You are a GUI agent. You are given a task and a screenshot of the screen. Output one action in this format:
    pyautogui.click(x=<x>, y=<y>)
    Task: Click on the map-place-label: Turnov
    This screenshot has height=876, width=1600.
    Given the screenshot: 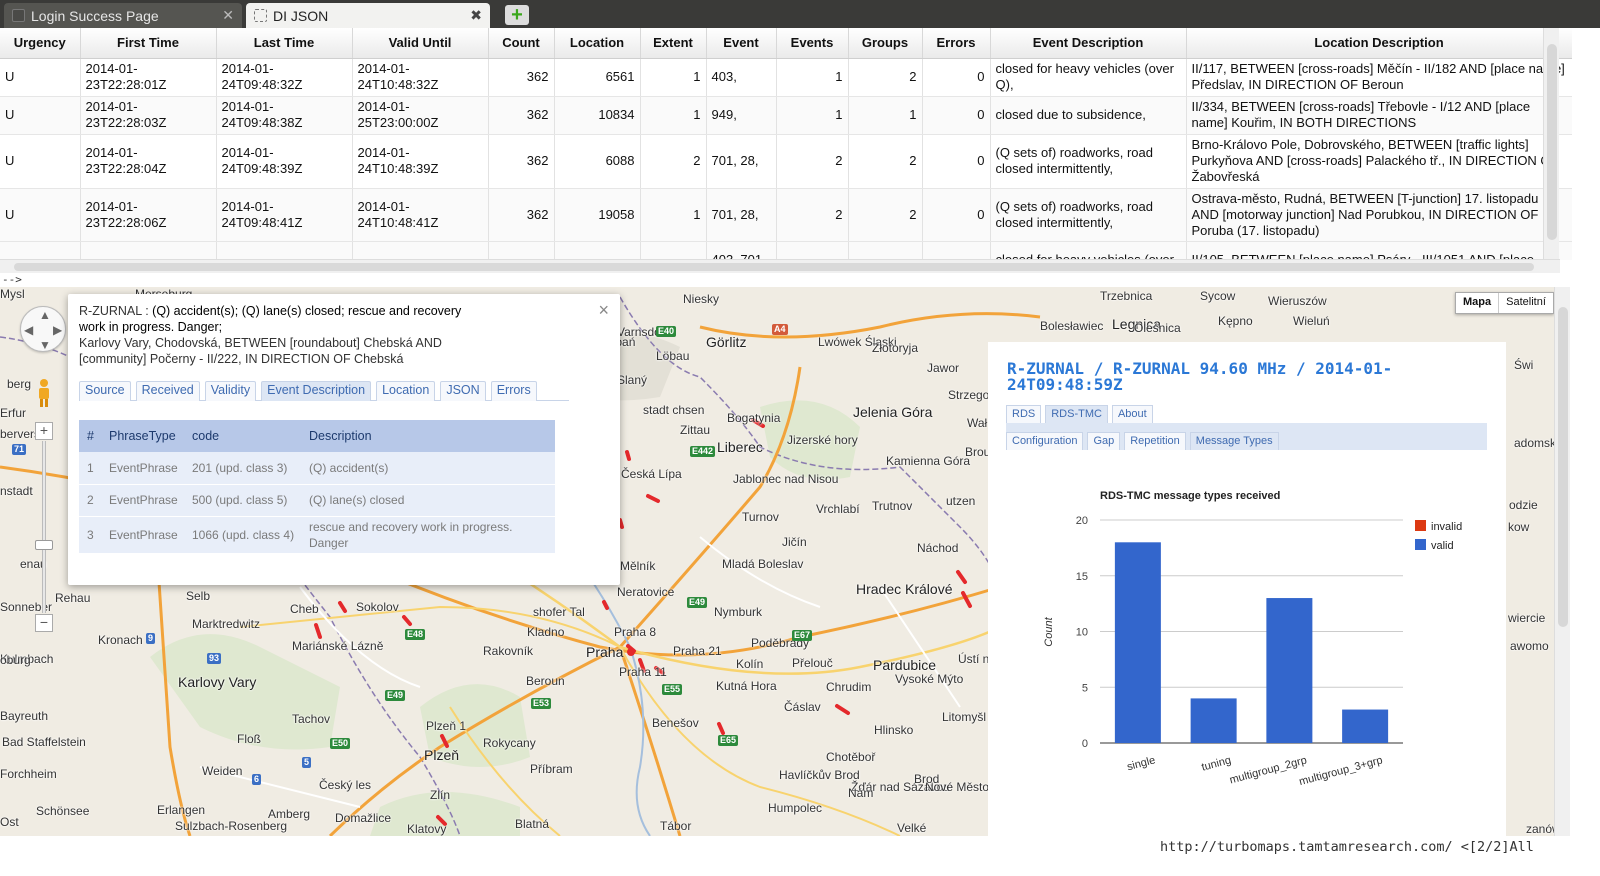 What is the action you would take?
    pyautogui.click(x=760, y=517)
    